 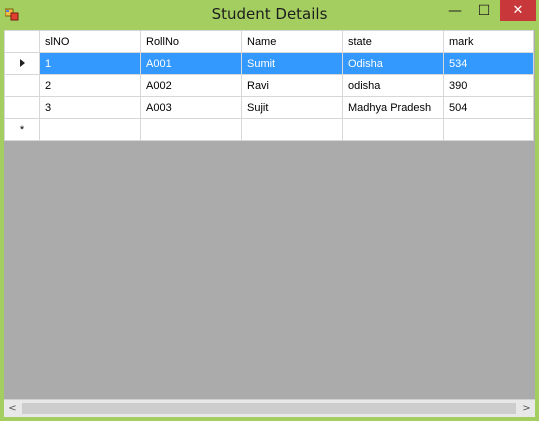 What do you see at coordinates (90, 85) in the screenshot?
I see `cell-slno: 2` at bounding box center [90, 85].